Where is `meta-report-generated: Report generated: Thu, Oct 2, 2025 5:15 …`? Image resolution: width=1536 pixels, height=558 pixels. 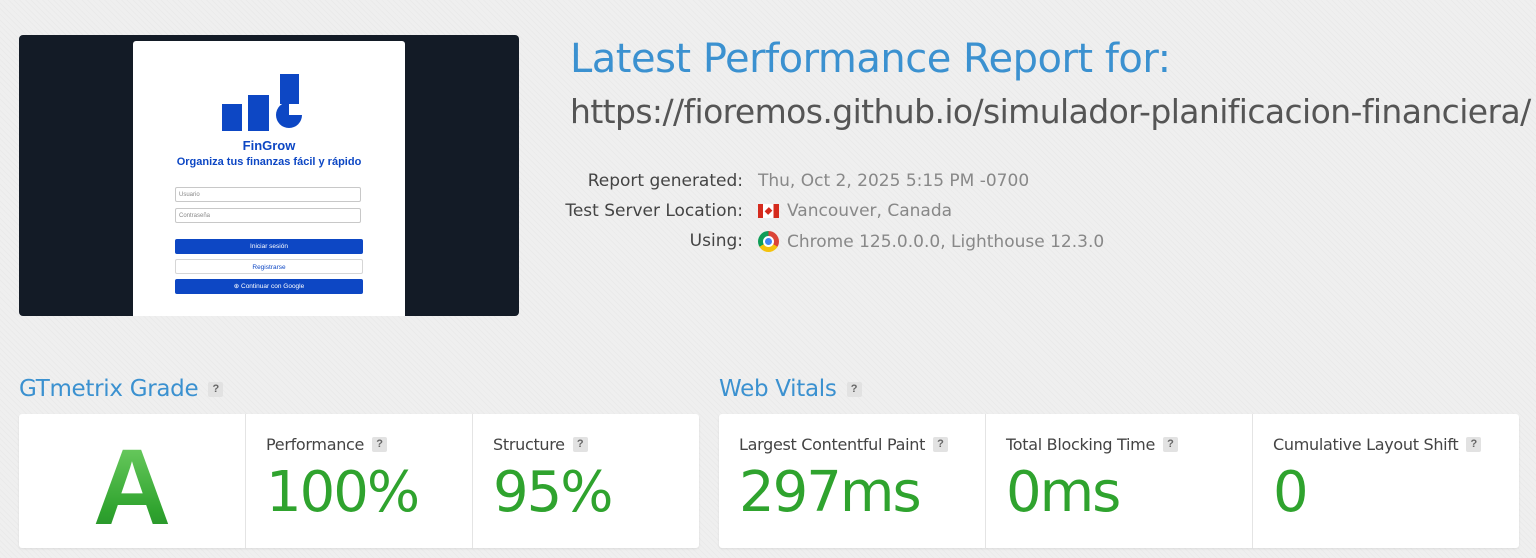
meta-report-generated: Report generated: Thu, Oct 2, 2025 5:15 … is located at coordinates (890, 182).